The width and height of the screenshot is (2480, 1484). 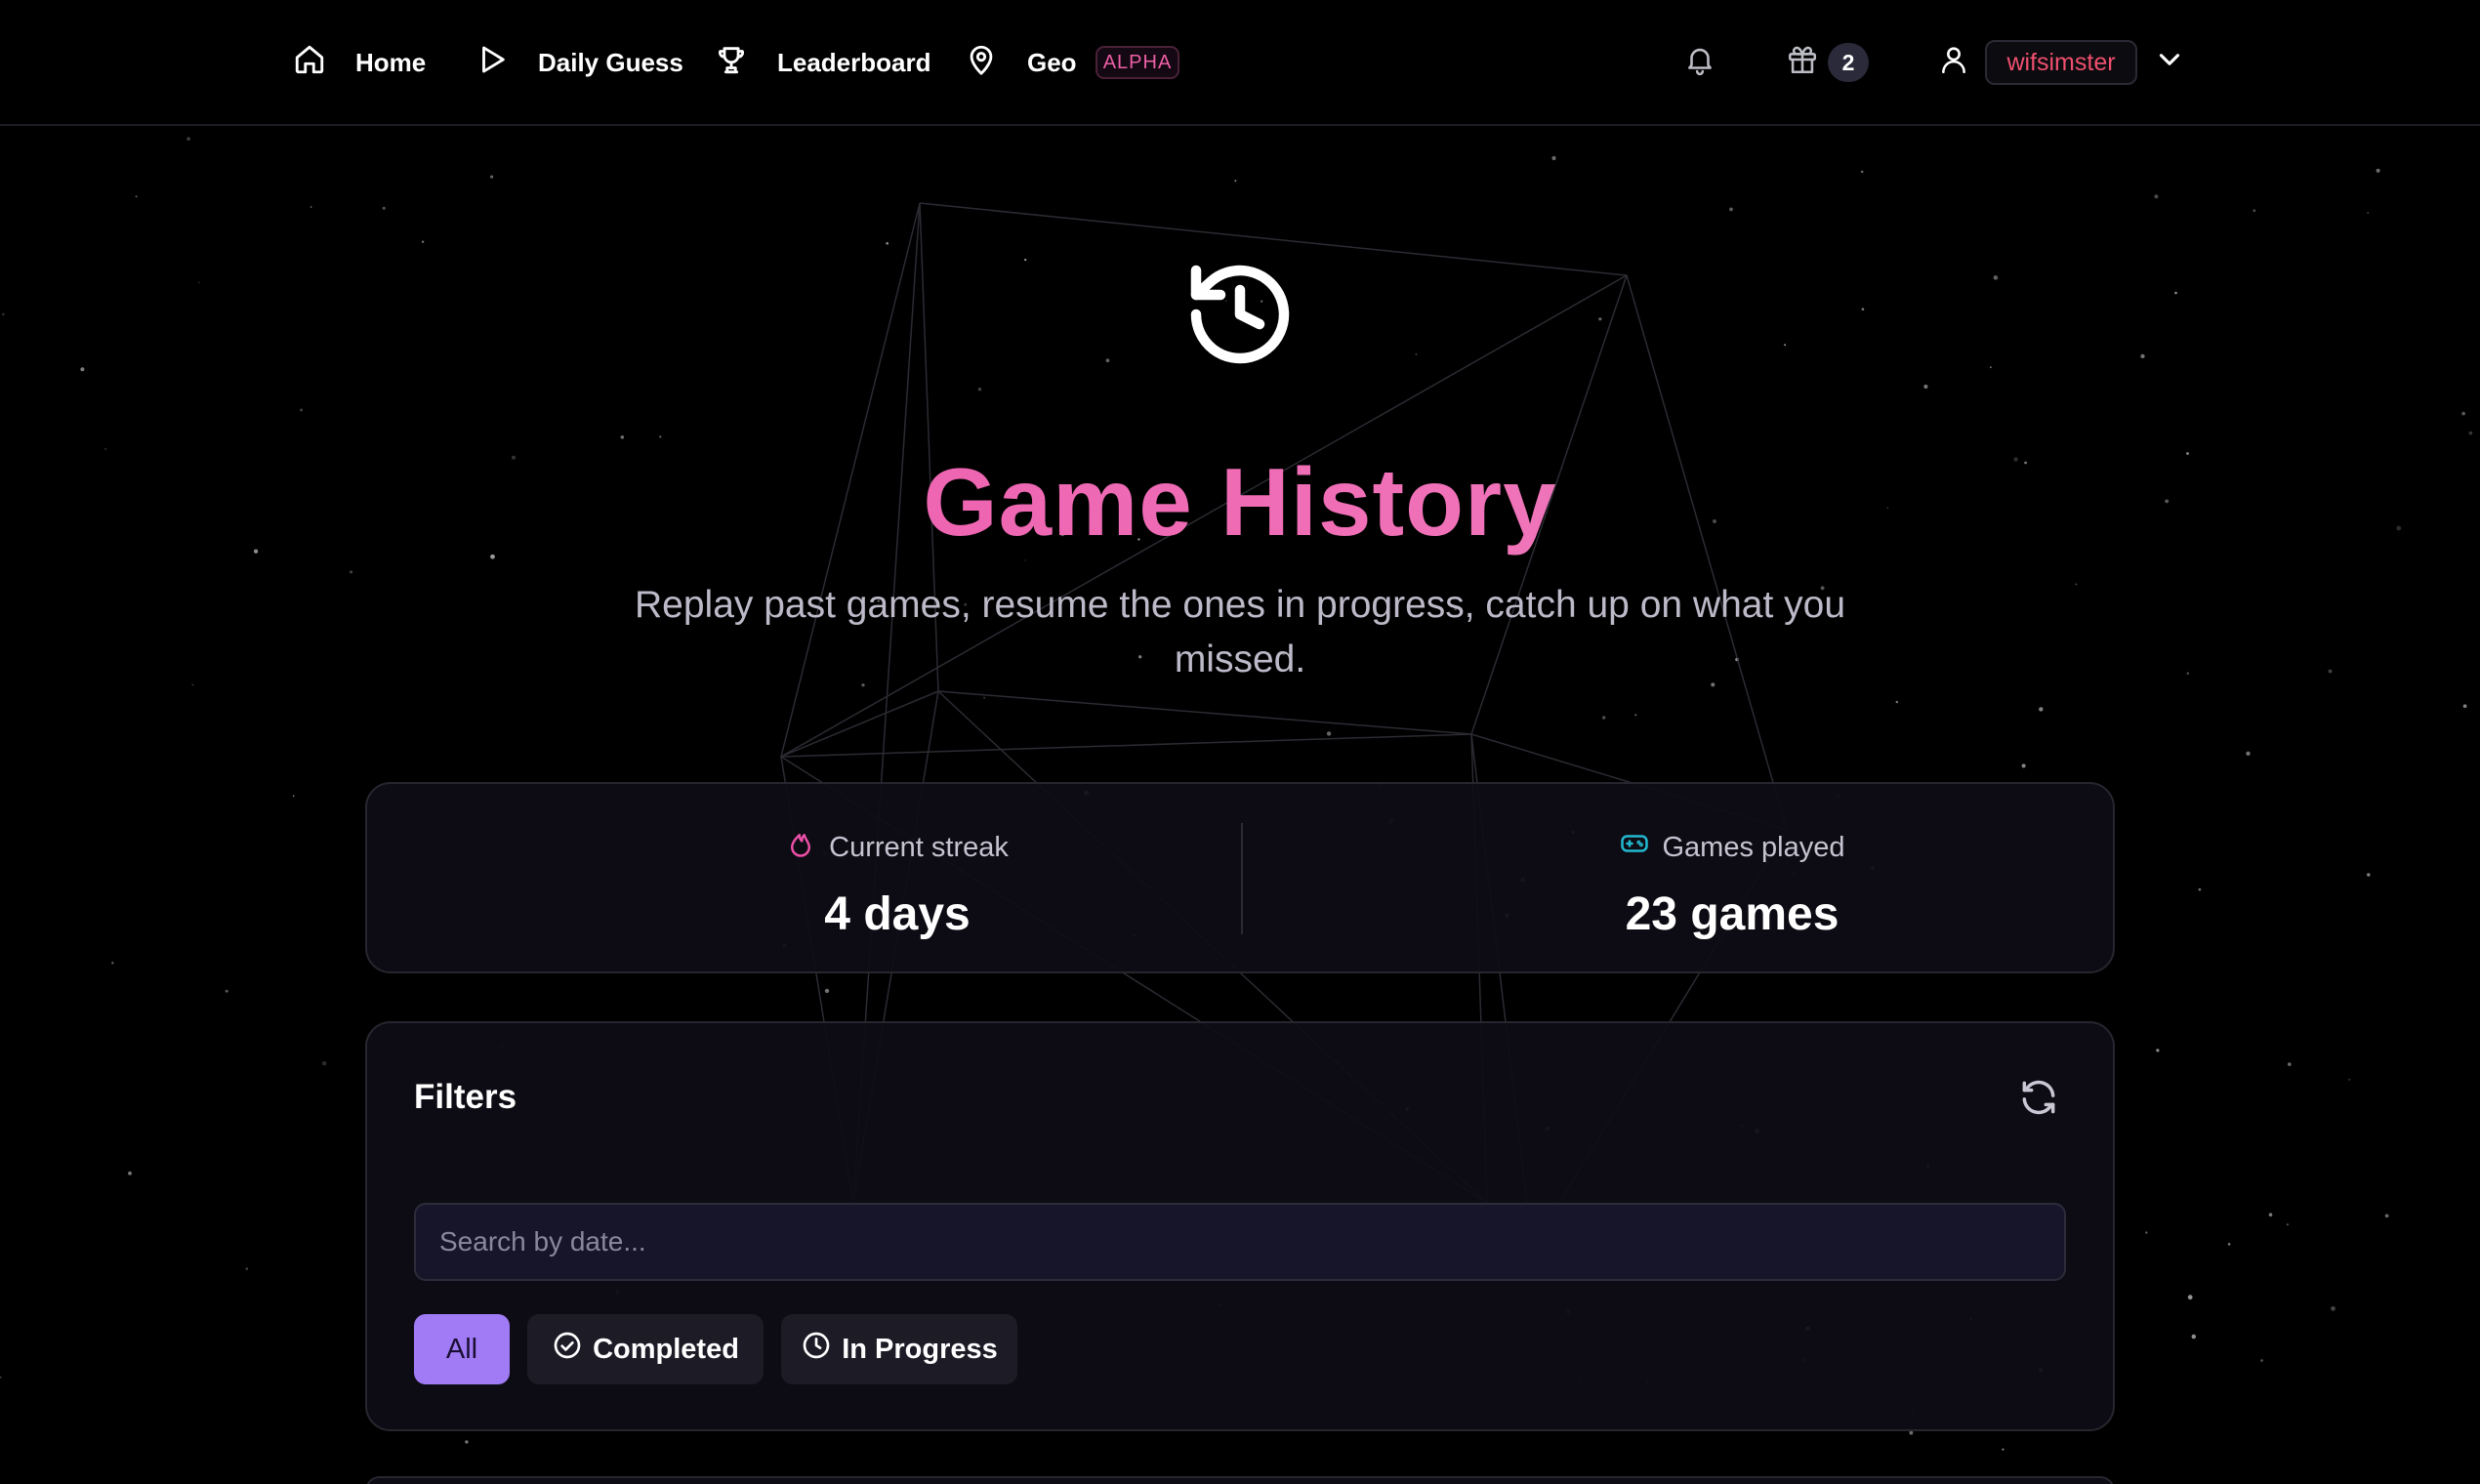 What do you see at coordinates (1635, 848) in the screenshot?
I see `gamepad-icon` at bounding box center [1635, 848].